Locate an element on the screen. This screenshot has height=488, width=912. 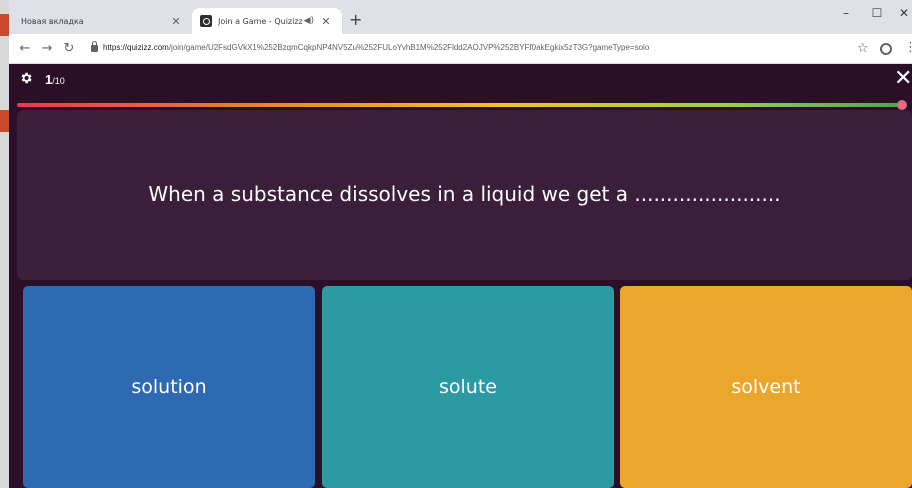
speaker-icon: ◀) is located at coordinates (309, 21).